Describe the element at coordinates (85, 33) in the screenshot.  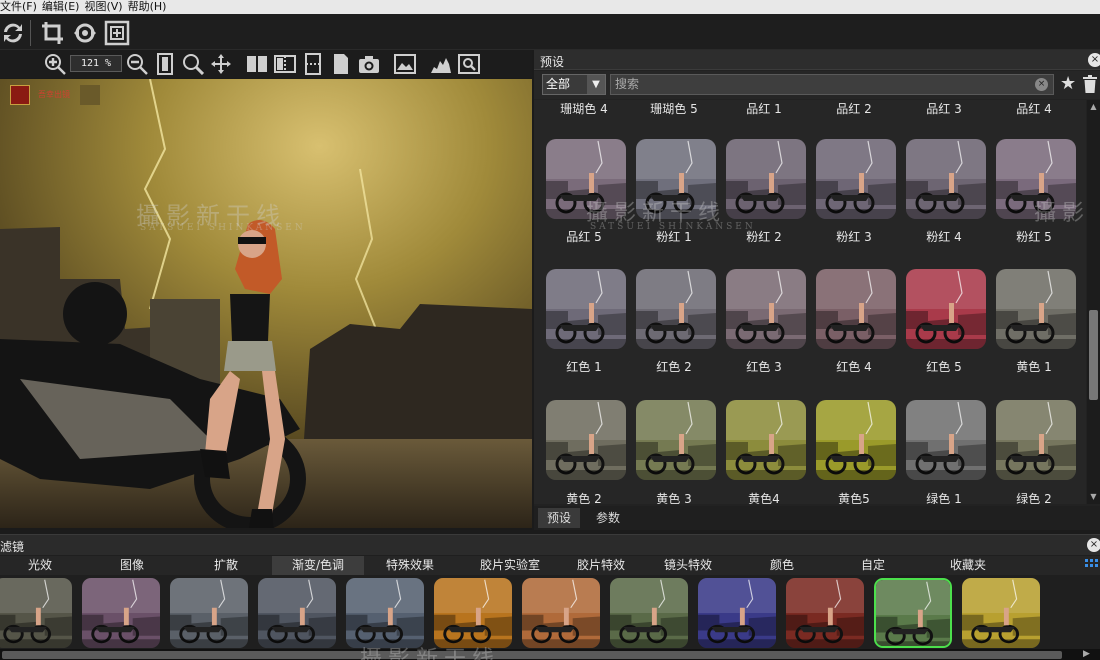
I see `rotate-icon` at that location.